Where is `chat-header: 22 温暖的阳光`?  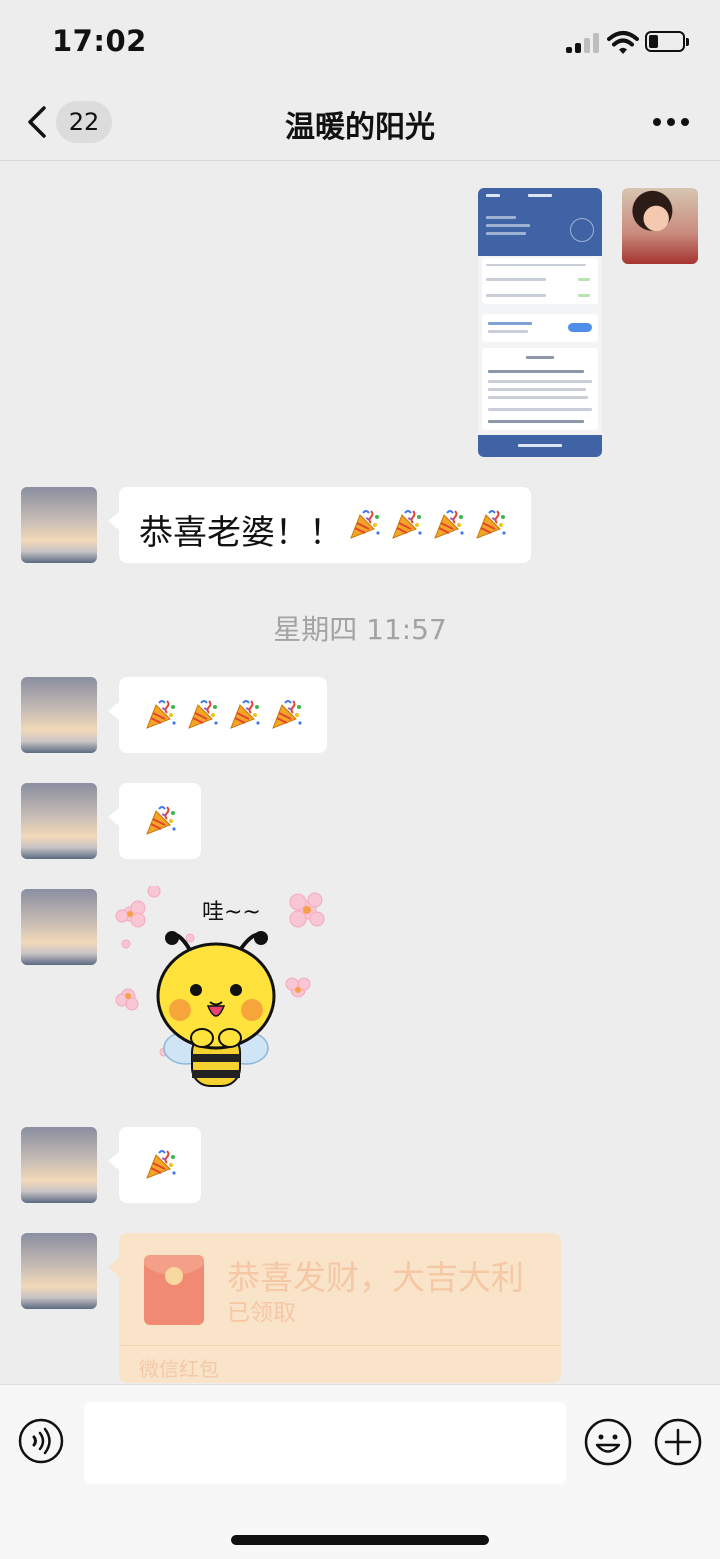
chat-header: 22 温暖的阳光 is located at coordinates (360, 124).